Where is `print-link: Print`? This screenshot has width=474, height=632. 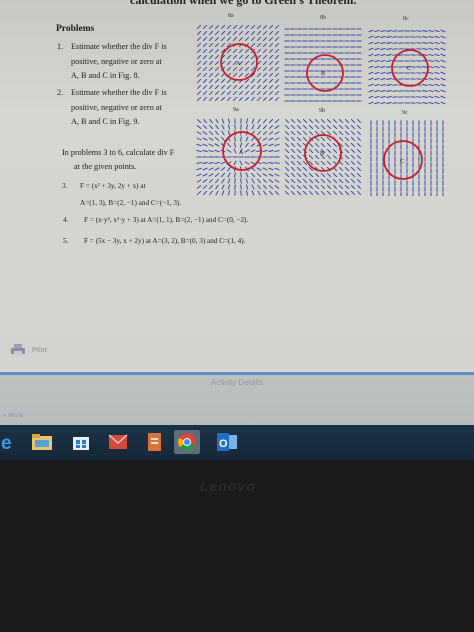
print-link: Print is located at coordinates (28, 350).